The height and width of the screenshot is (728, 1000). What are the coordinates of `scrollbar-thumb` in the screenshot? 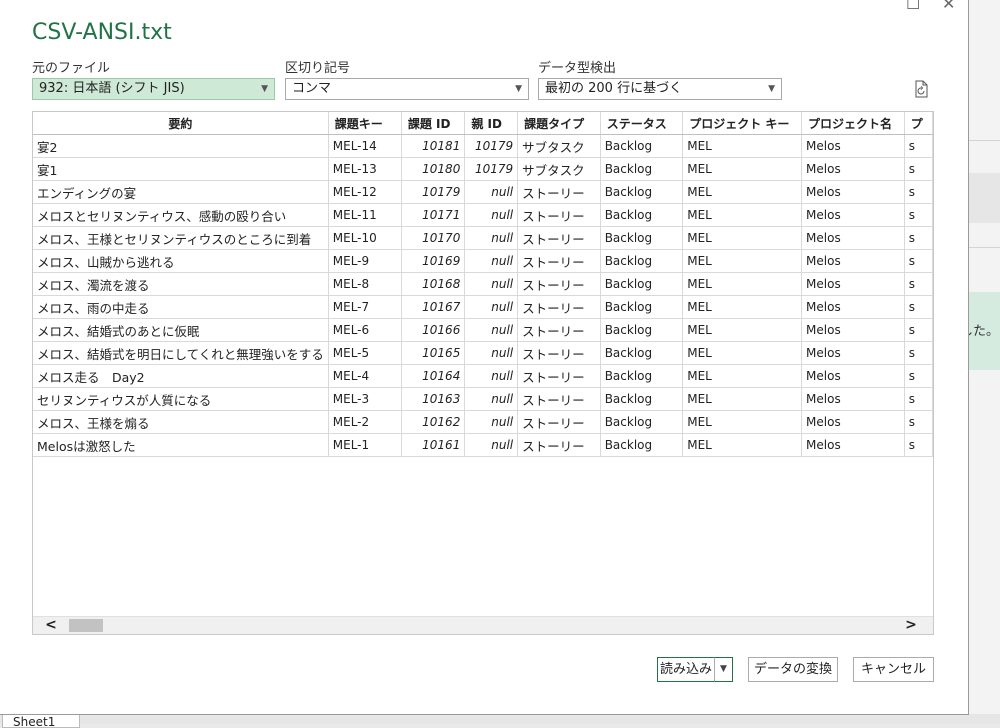 It's located at (86, 625).